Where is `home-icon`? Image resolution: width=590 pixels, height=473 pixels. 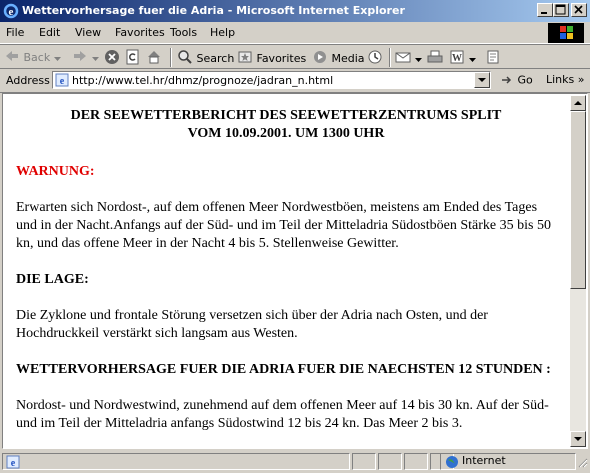 home-icon is located at coordinates (154, 58).